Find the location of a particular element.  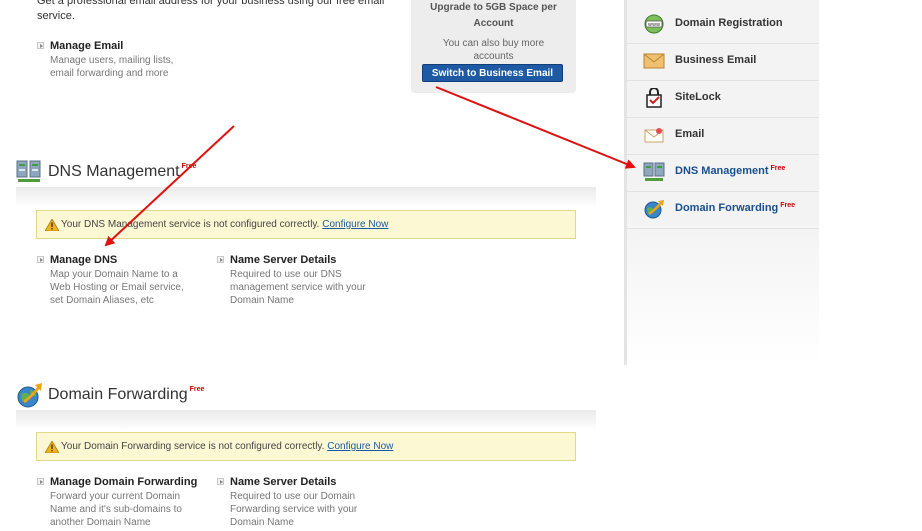

manage-domain-forwarding-title: Manage Domain Forwarding is located at coordinates (128, 482).